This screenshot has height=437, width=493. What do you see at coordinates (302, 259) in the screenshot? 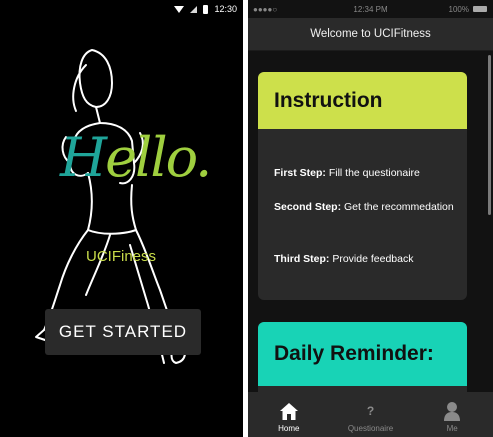
I see `step-label: Third Step:` at bounding box center [302, 259].